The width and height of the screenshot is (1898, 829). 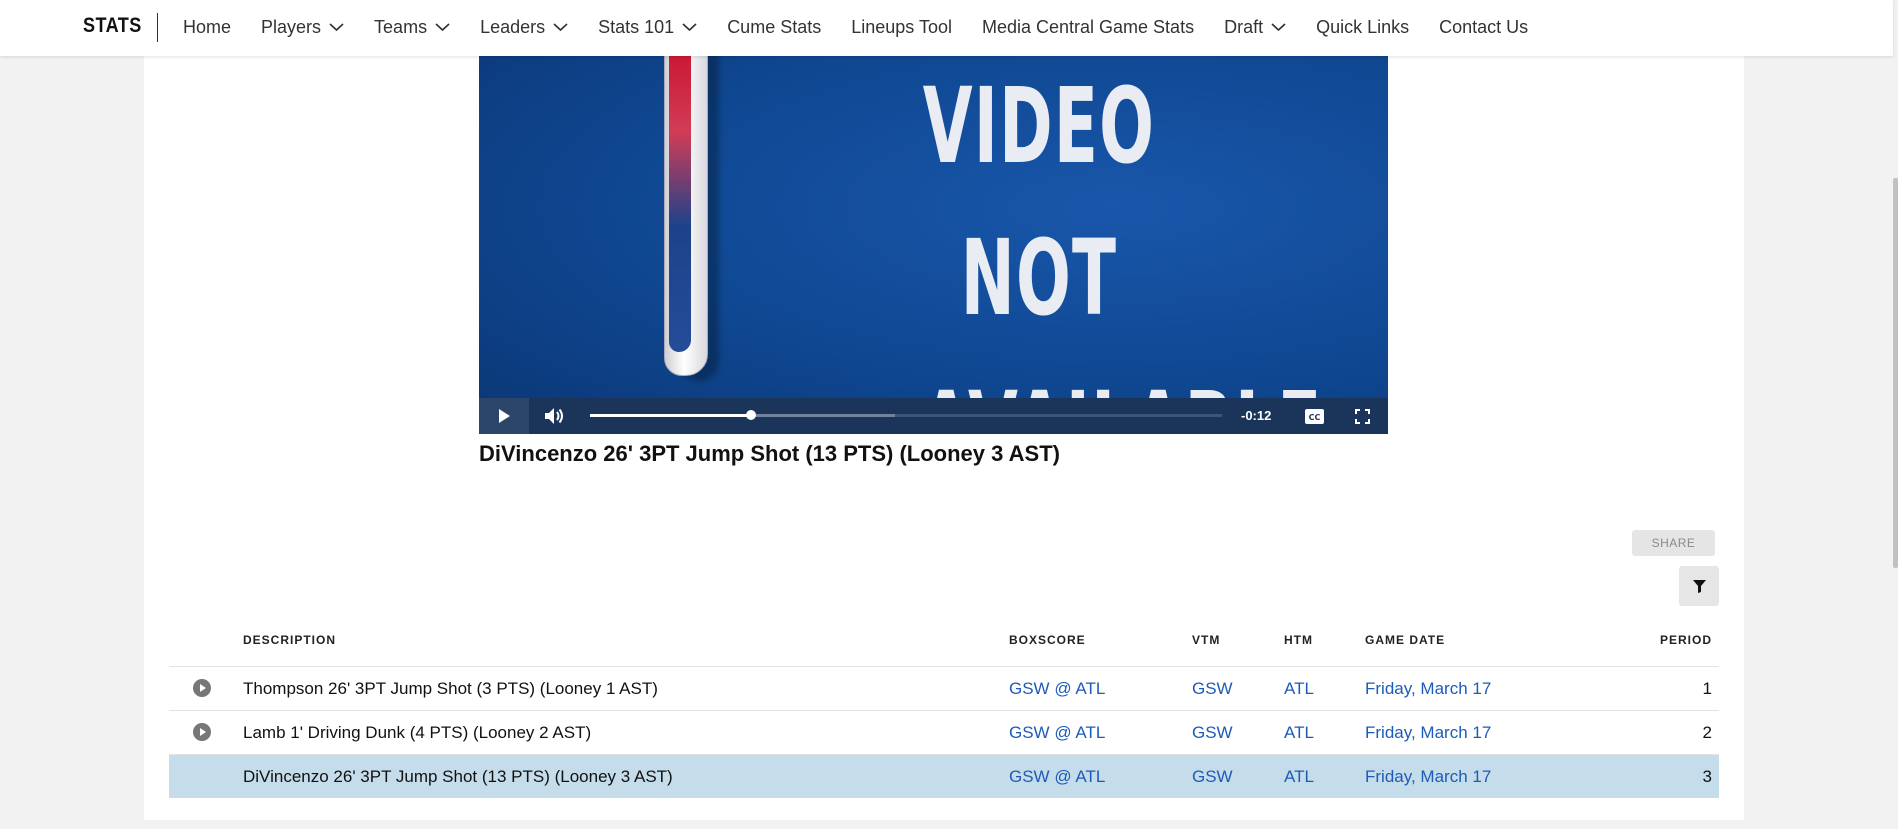 What do you see at coordinates (1256, 415) in the screenshot?
I see `time-remaining: -0:12` at bounding box center [1256, 415].